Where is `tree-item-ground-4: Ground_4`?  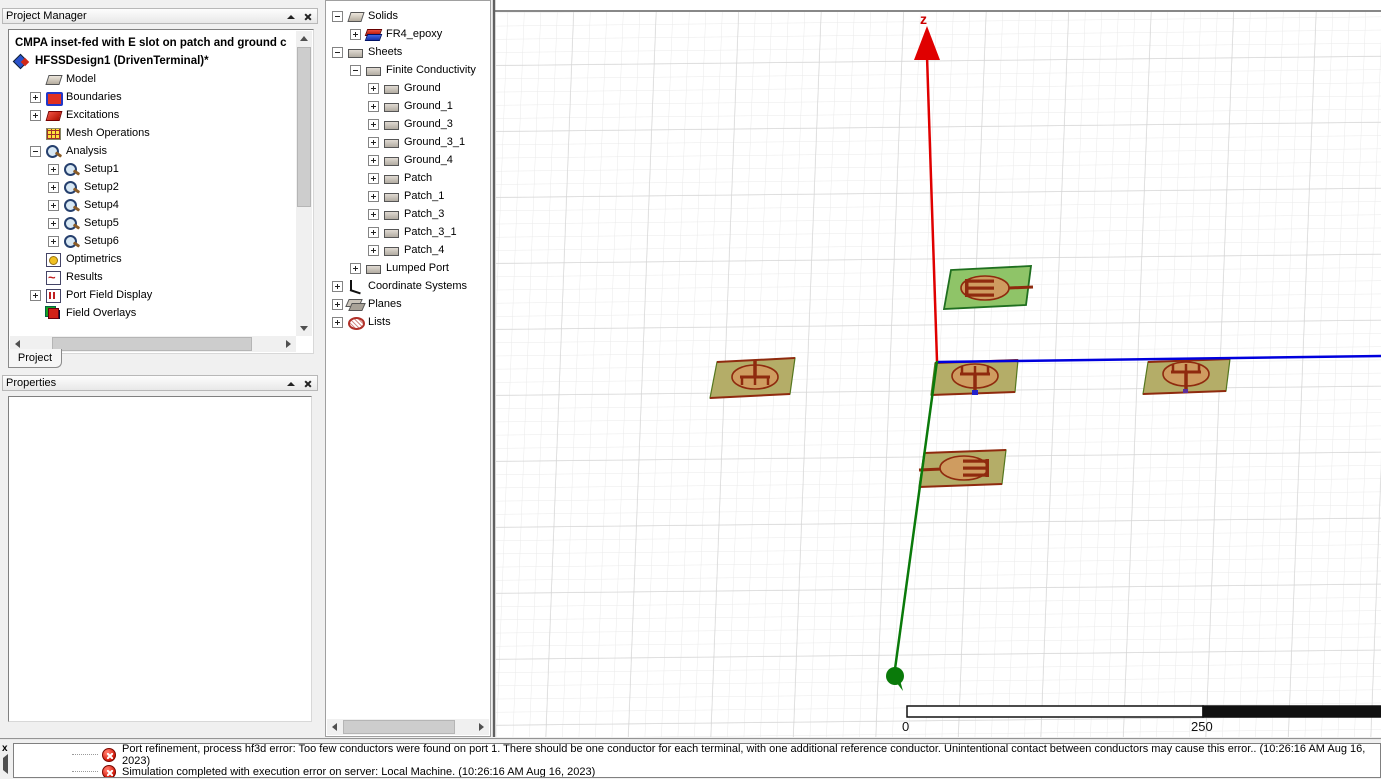
tree-item-ground-4: Ground_4 is located at coordinates (409, 160).